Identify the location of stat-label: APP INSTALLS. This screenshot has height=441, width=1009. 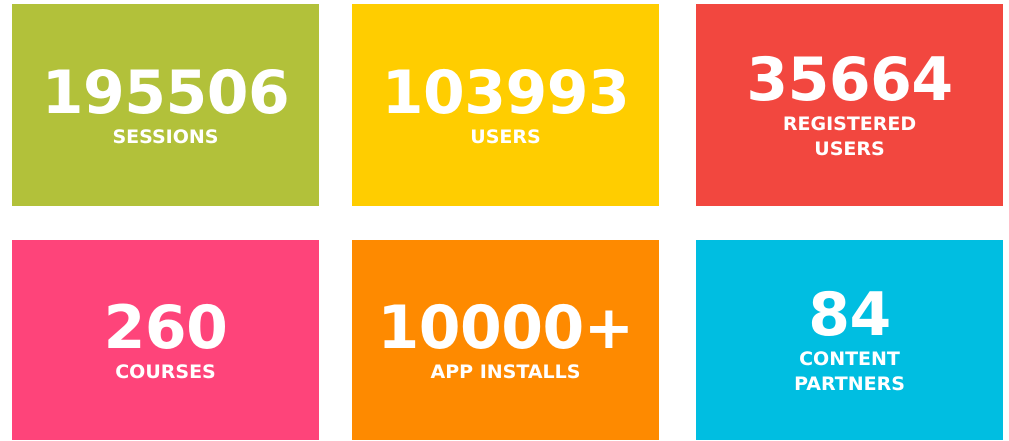
(505, 371).